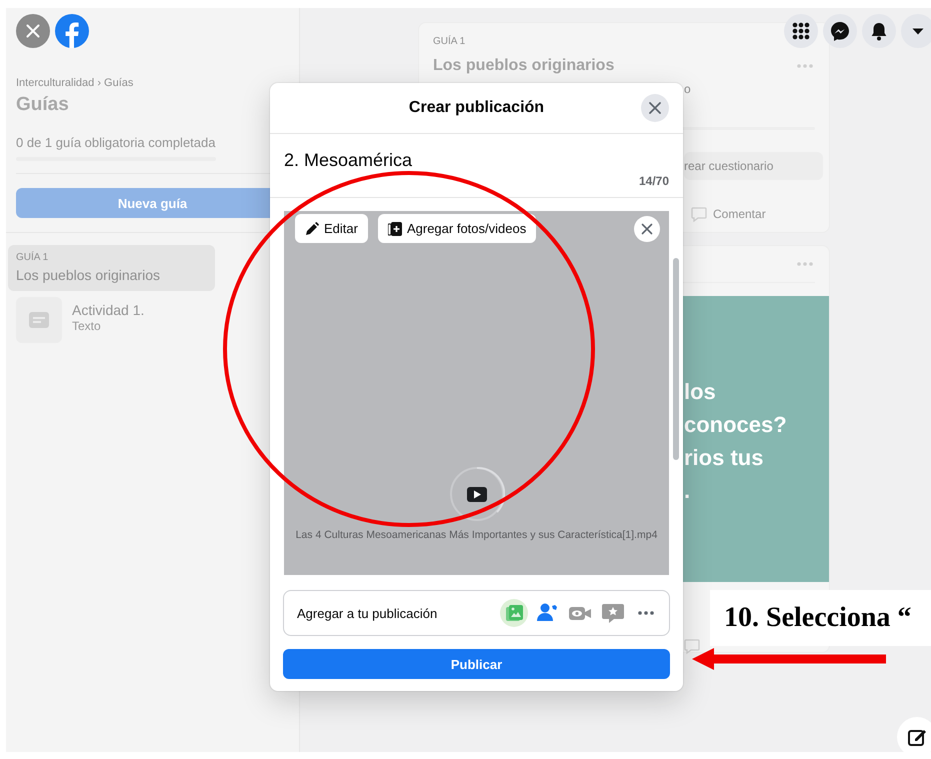  Describe the element at coordinates (688, 491) in the screenshot. I see `poster-text: .` at that location.